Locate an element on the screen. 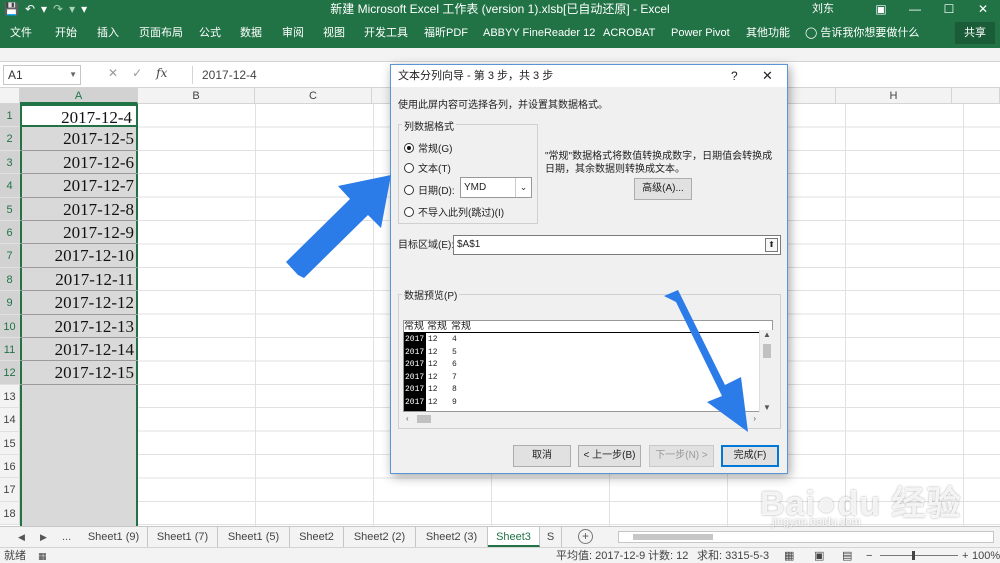 The width and height of the screenshot is (1000, 563). preview-header-1: 常规 is located at coordinates (414, 327).